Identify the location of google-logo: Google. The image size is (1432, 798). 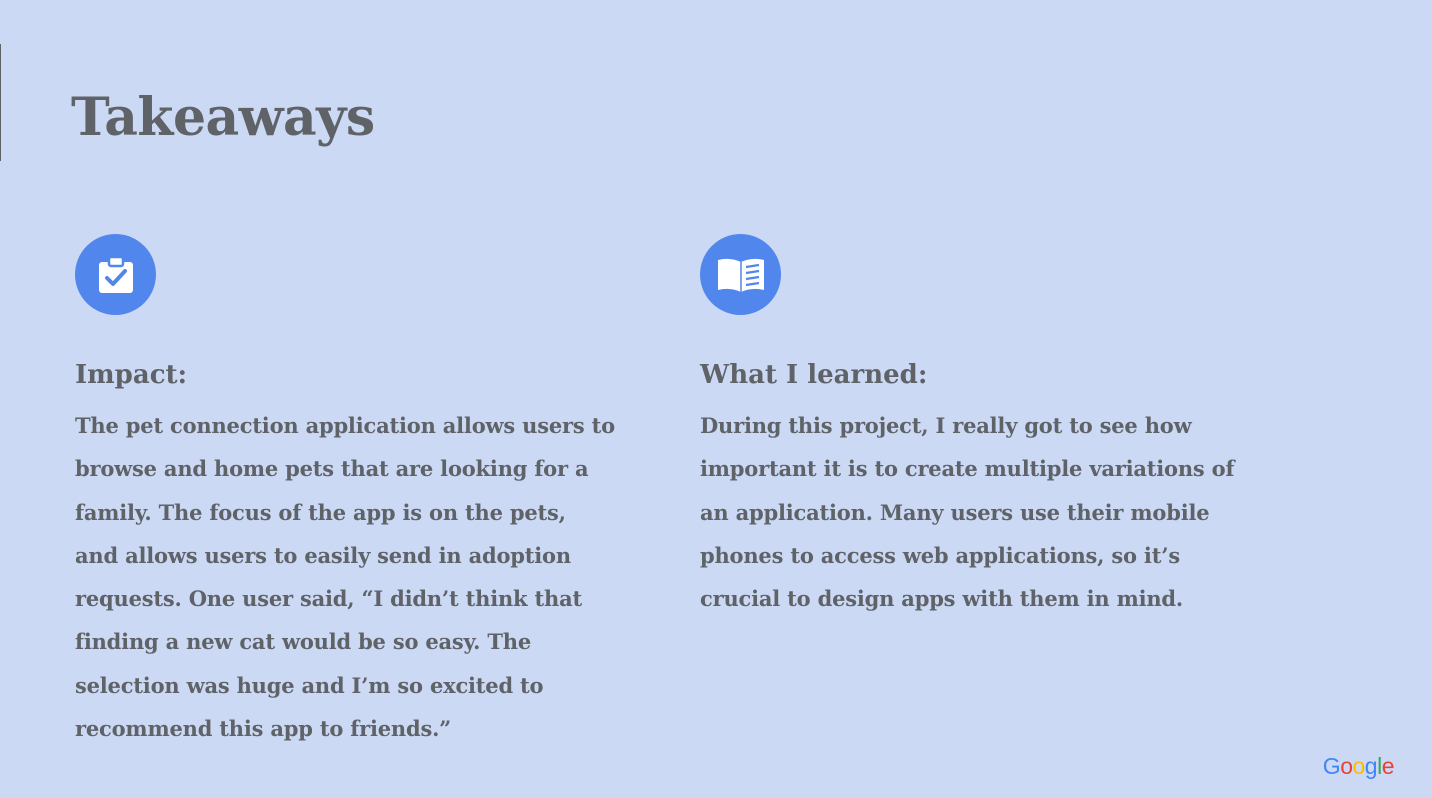
(1358, 766).